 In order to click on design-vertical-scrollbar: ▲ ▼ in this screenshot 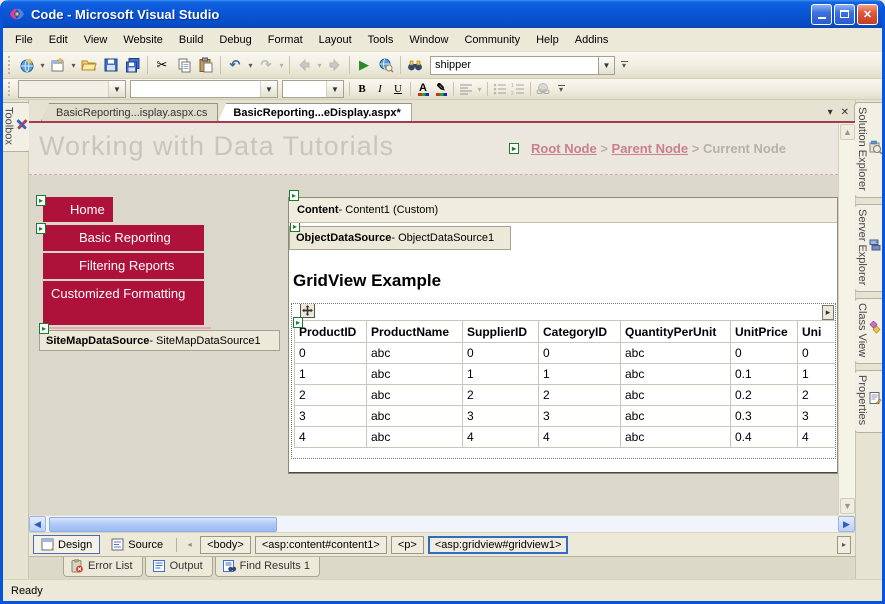, I will do `click(846, 319)`.